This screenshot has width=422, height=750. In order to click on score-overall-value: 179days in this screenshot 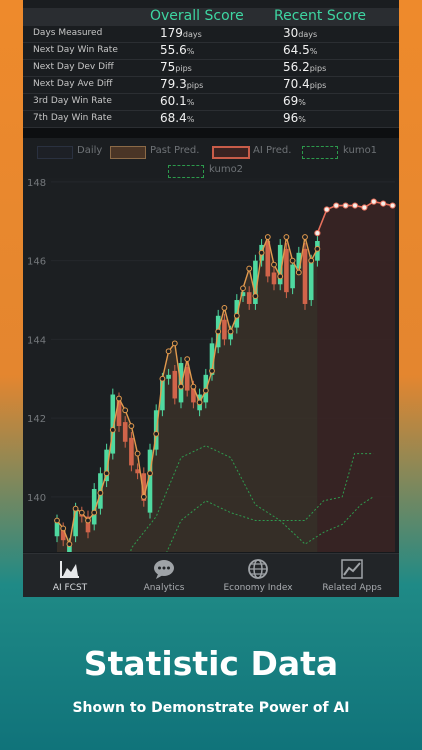, I will do `click(181, 33)`.